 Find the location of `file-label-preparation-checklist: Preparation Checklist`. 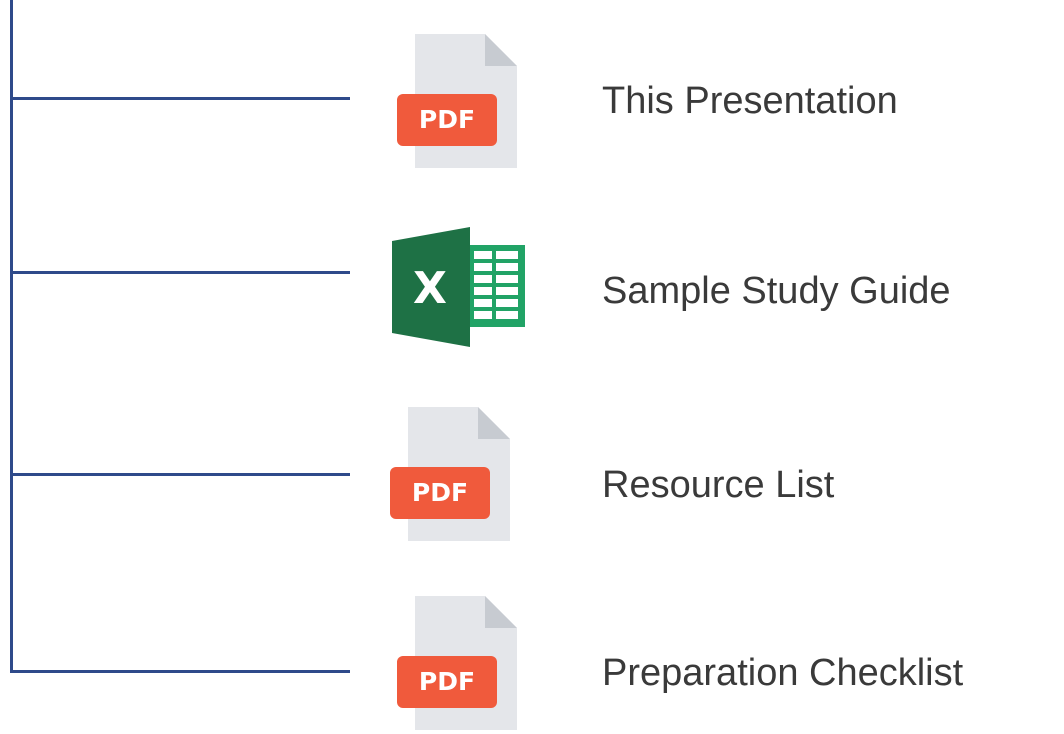

file-label-preparation-checklist: Preparation Checklist is located at coordinates (782, 673).